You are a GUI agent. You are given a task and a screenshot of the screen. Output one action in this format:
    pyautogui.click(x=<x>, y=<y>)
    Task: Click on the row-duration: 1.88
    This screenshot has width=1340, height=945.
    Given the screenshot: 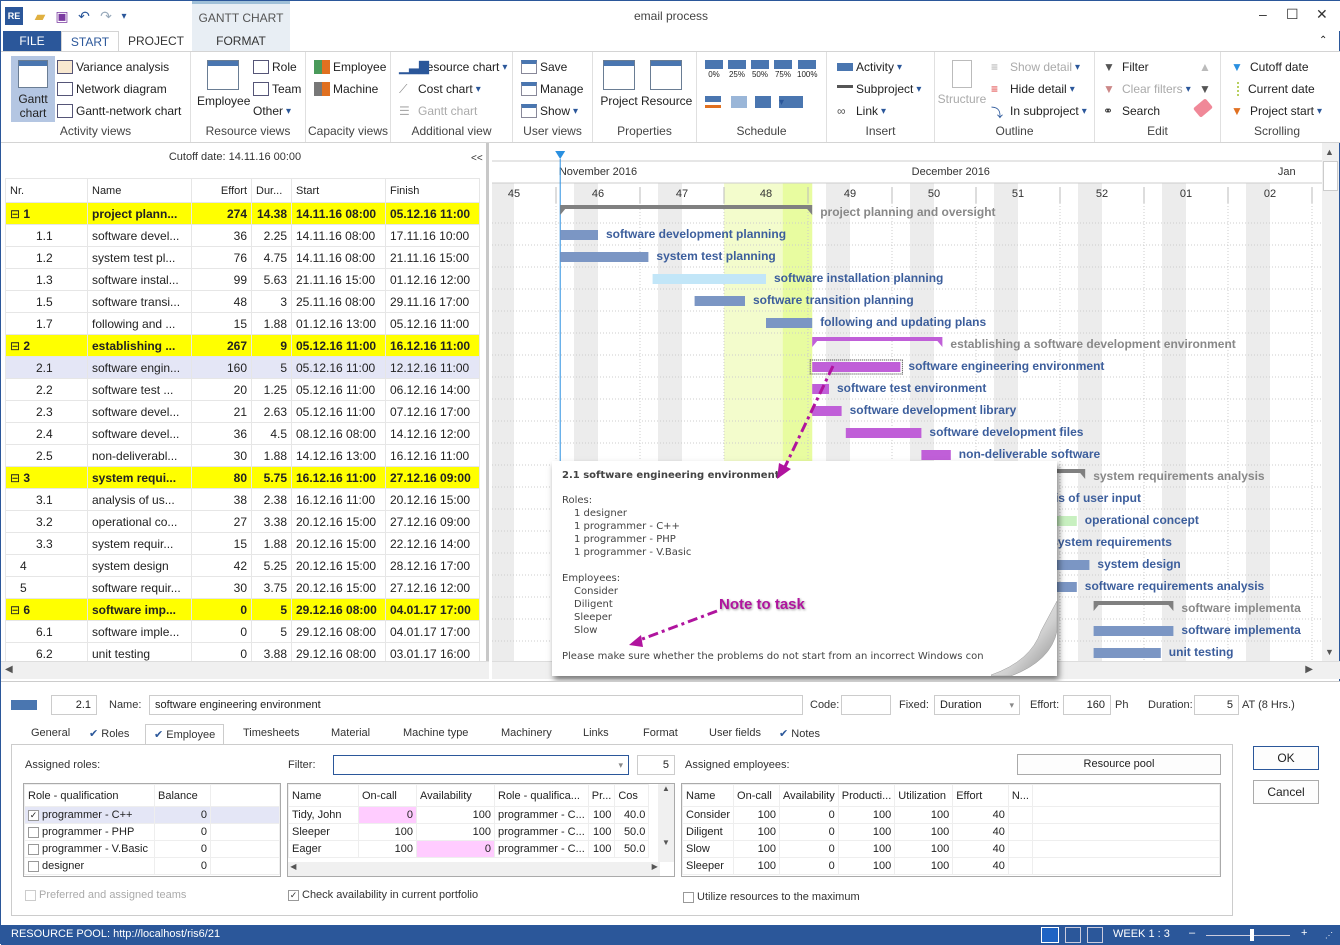 What is the action you would take?
    pyautogui.click(x=271, y=323)
    